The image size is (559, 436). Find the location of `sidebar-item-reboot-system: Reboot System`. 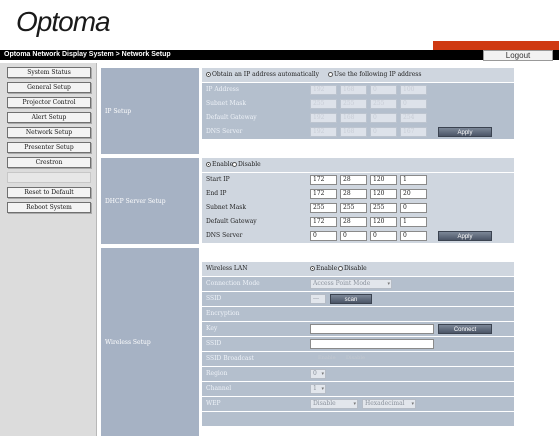

sidebar-item-reboot-system: Reboot System is located at coordinates (49, 207).